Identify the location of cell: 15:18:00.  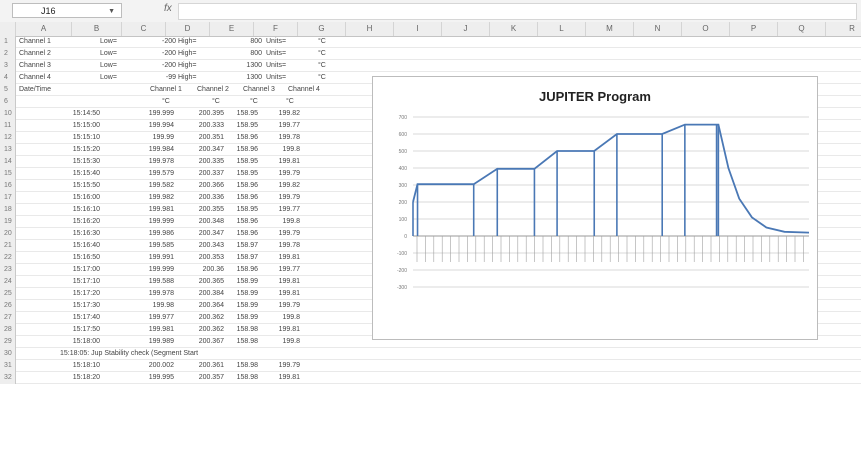
(80, 342).